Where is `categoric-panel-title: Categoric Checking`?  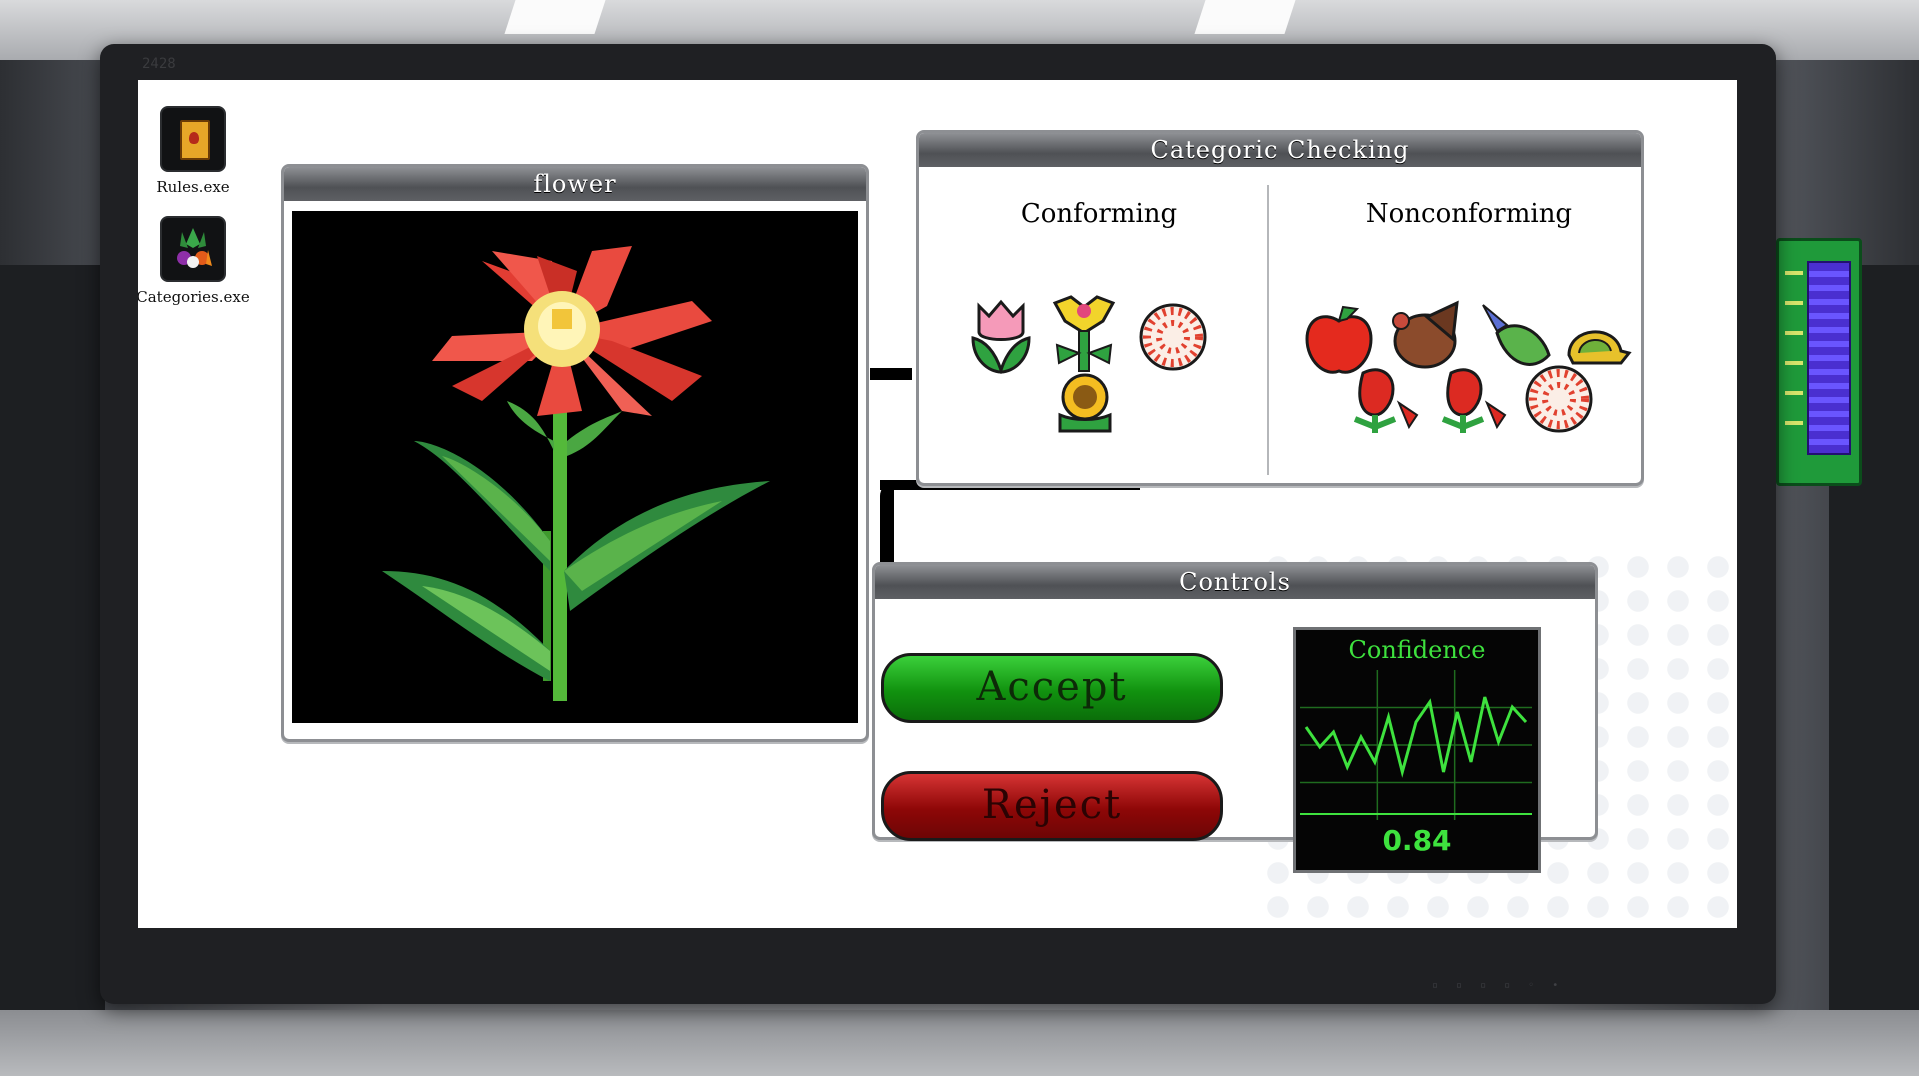 categoric-panel-title: Categoric Checking is located at coordinates (1280, 150).